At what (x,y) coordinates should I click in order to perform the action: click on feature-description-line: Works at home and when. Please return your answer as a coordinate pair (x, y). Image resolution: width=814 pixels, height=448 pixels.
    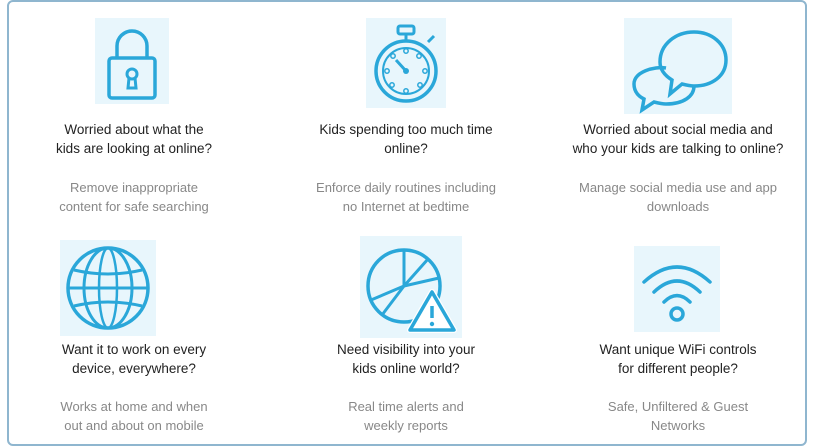
    Looking at the image, I should click on (134, 406).